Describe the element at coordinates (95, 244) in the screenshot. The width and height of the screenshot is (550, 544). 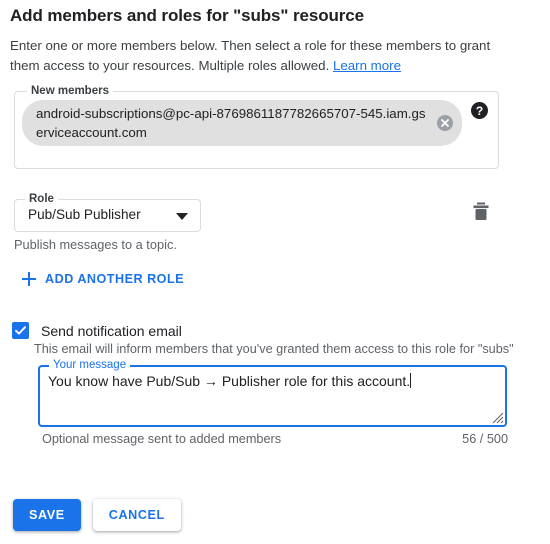
I see `role-helper-text: Publish messages to a topic.` at that location.